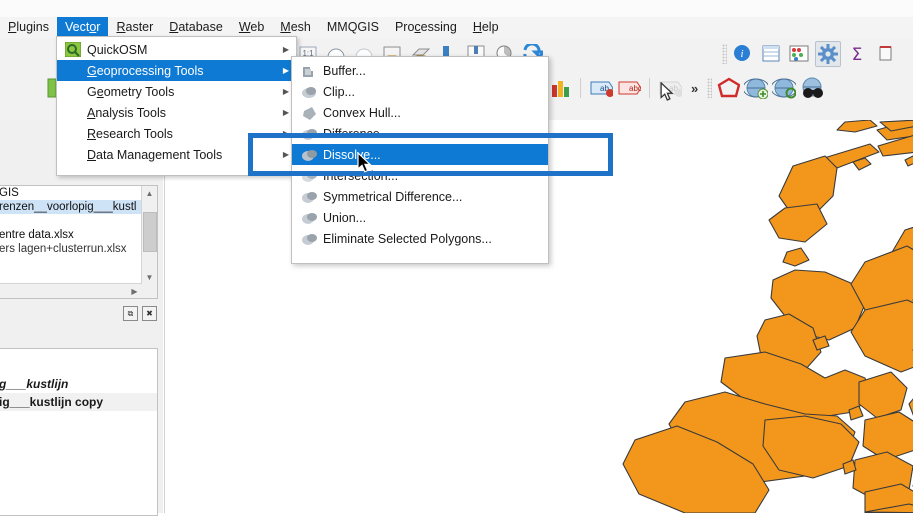  I want to click on float-panel-button: ⧉, so click(130, 313).